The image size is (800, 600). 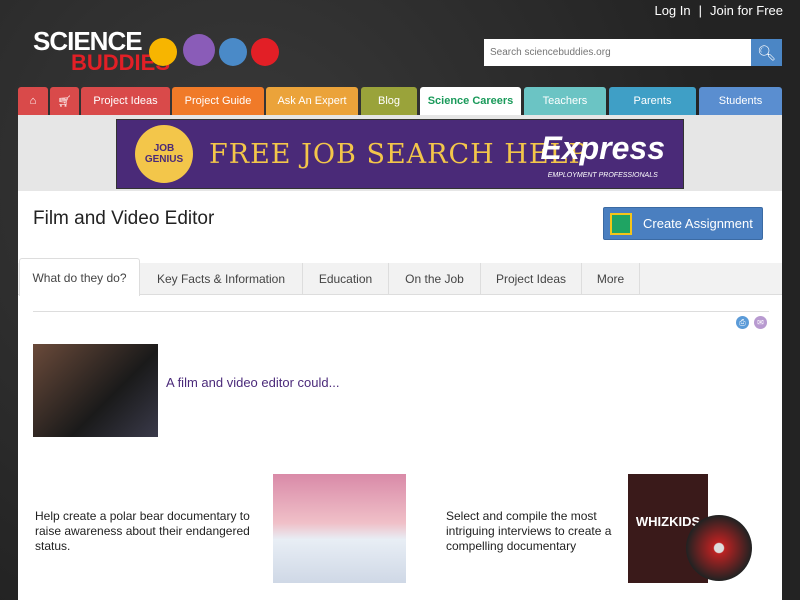 What do you see at coordinates (401, 311) in the screenshot?
I see `divider` at bounding box center [401, 311].